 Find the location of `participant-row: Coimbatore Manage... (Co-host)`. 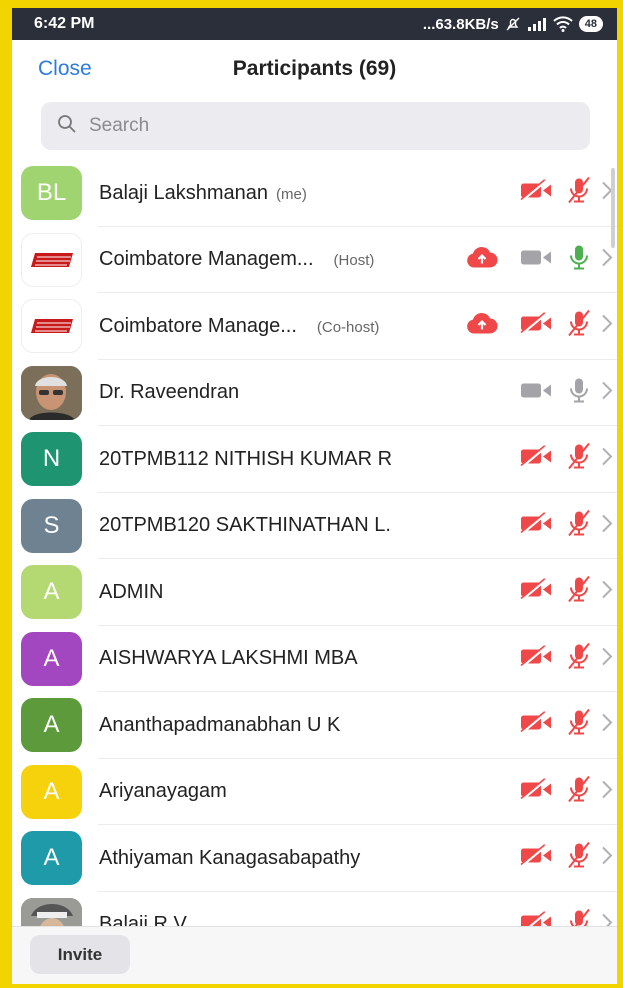

participant-row: Coimbatore Manage... (Co-host) is located at coordinates (314, 326).